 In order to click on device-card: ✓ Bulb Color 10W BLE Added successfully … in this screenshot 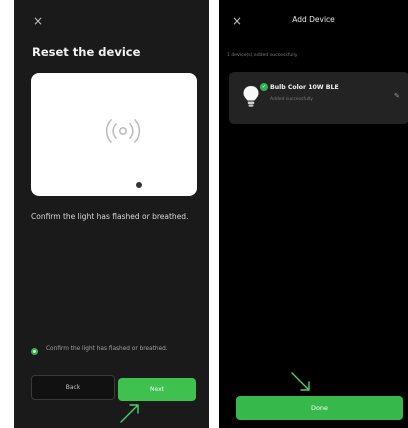, I will do `click(318, 98)`.